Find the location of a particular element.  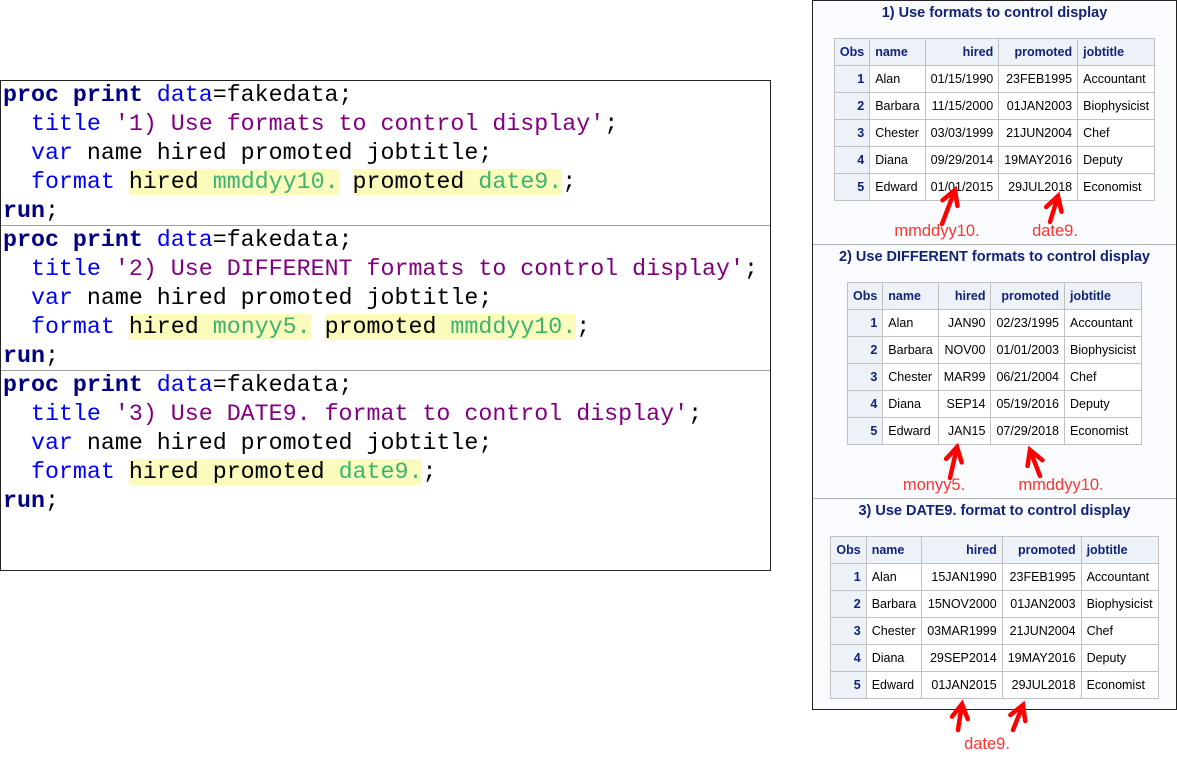

header-row: Obs name hired promoted jobtitle is located at coordinates (994, 296).